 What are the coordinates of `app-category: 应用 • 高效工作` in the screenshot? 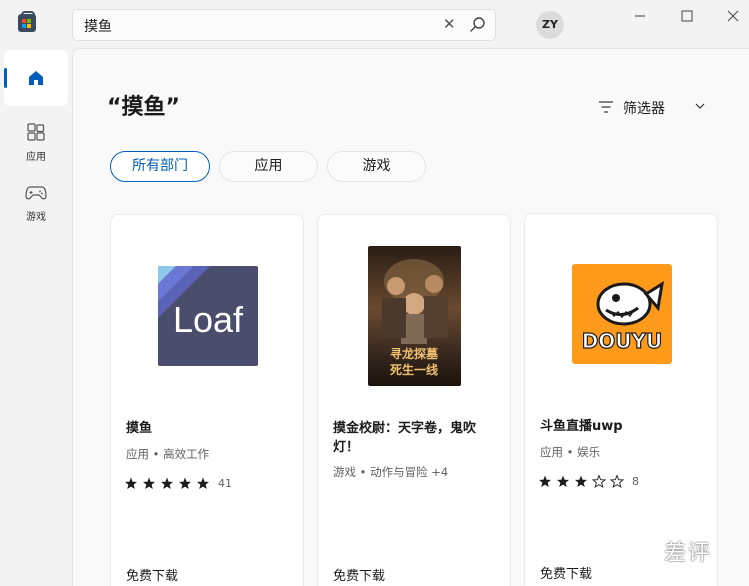 It's located at (168, 454).